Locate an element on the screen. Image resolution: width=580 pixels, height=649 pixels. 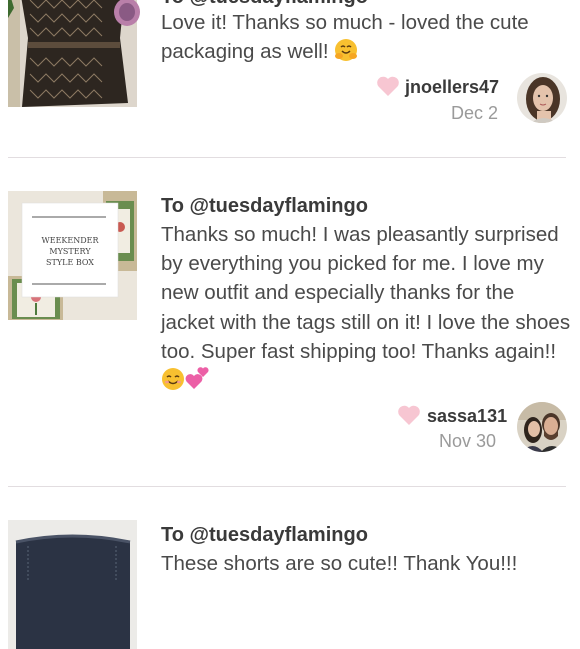
two-hearts-emoji-icon is located at coordinates (197, 379).